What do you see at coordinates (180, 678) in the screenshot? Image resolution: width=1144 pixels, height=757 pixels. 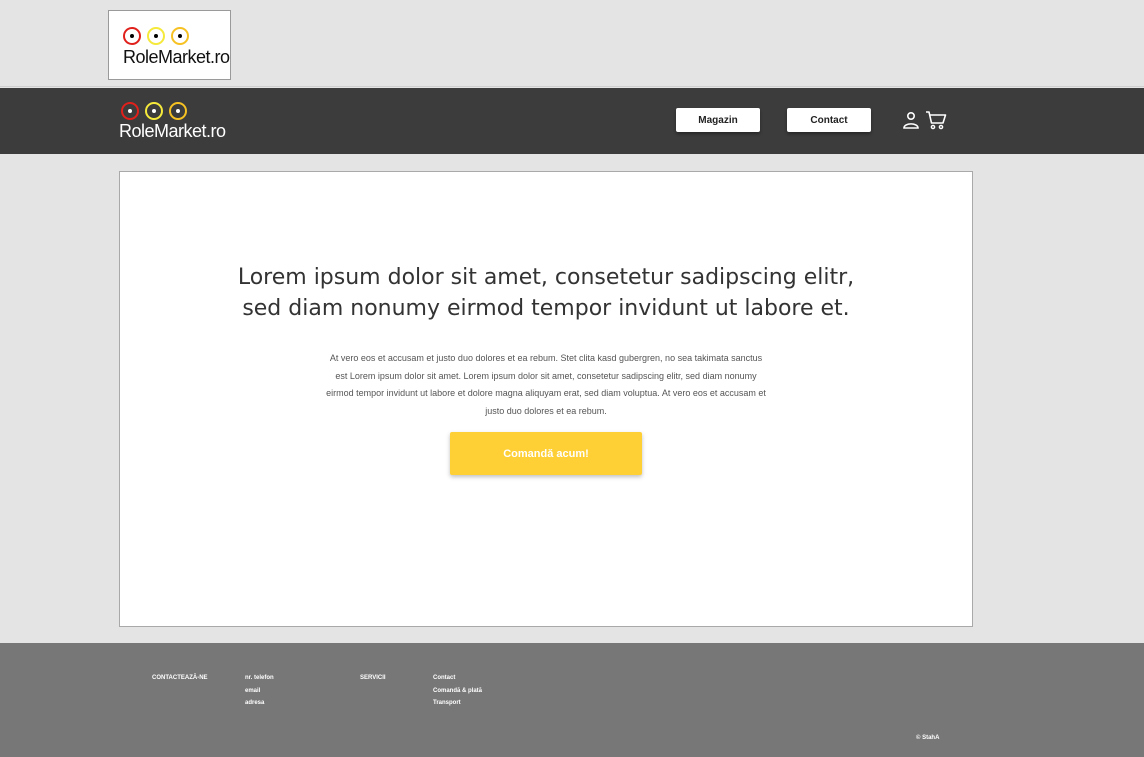 I see `footer-contact-heading: CONTACTEAZĂ-NE` at bounding box center [180, 678].